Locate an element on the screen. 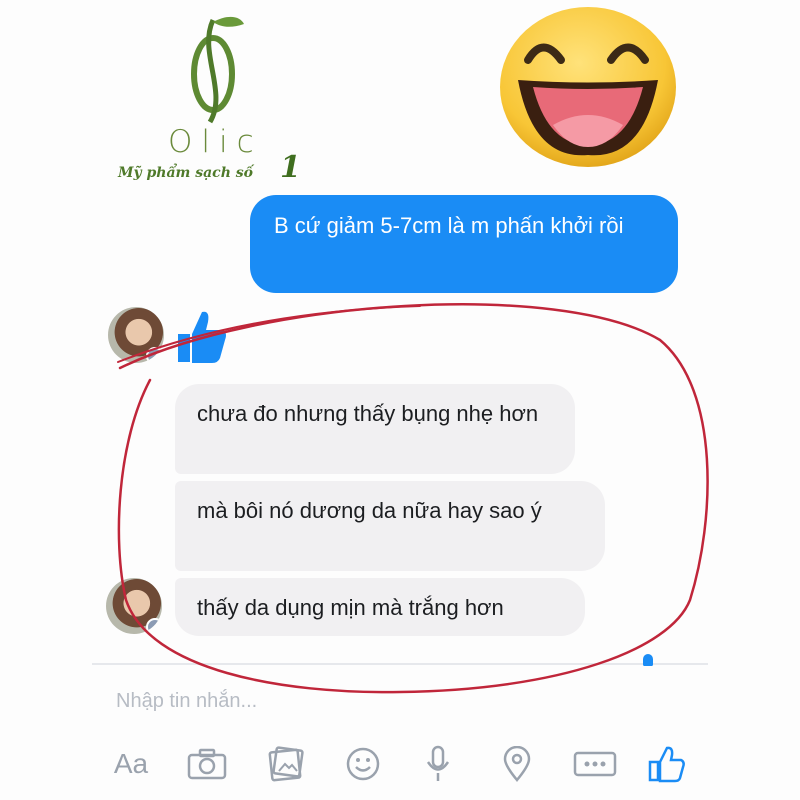  thumbs-up-icon is located at coordinates (202, 337).